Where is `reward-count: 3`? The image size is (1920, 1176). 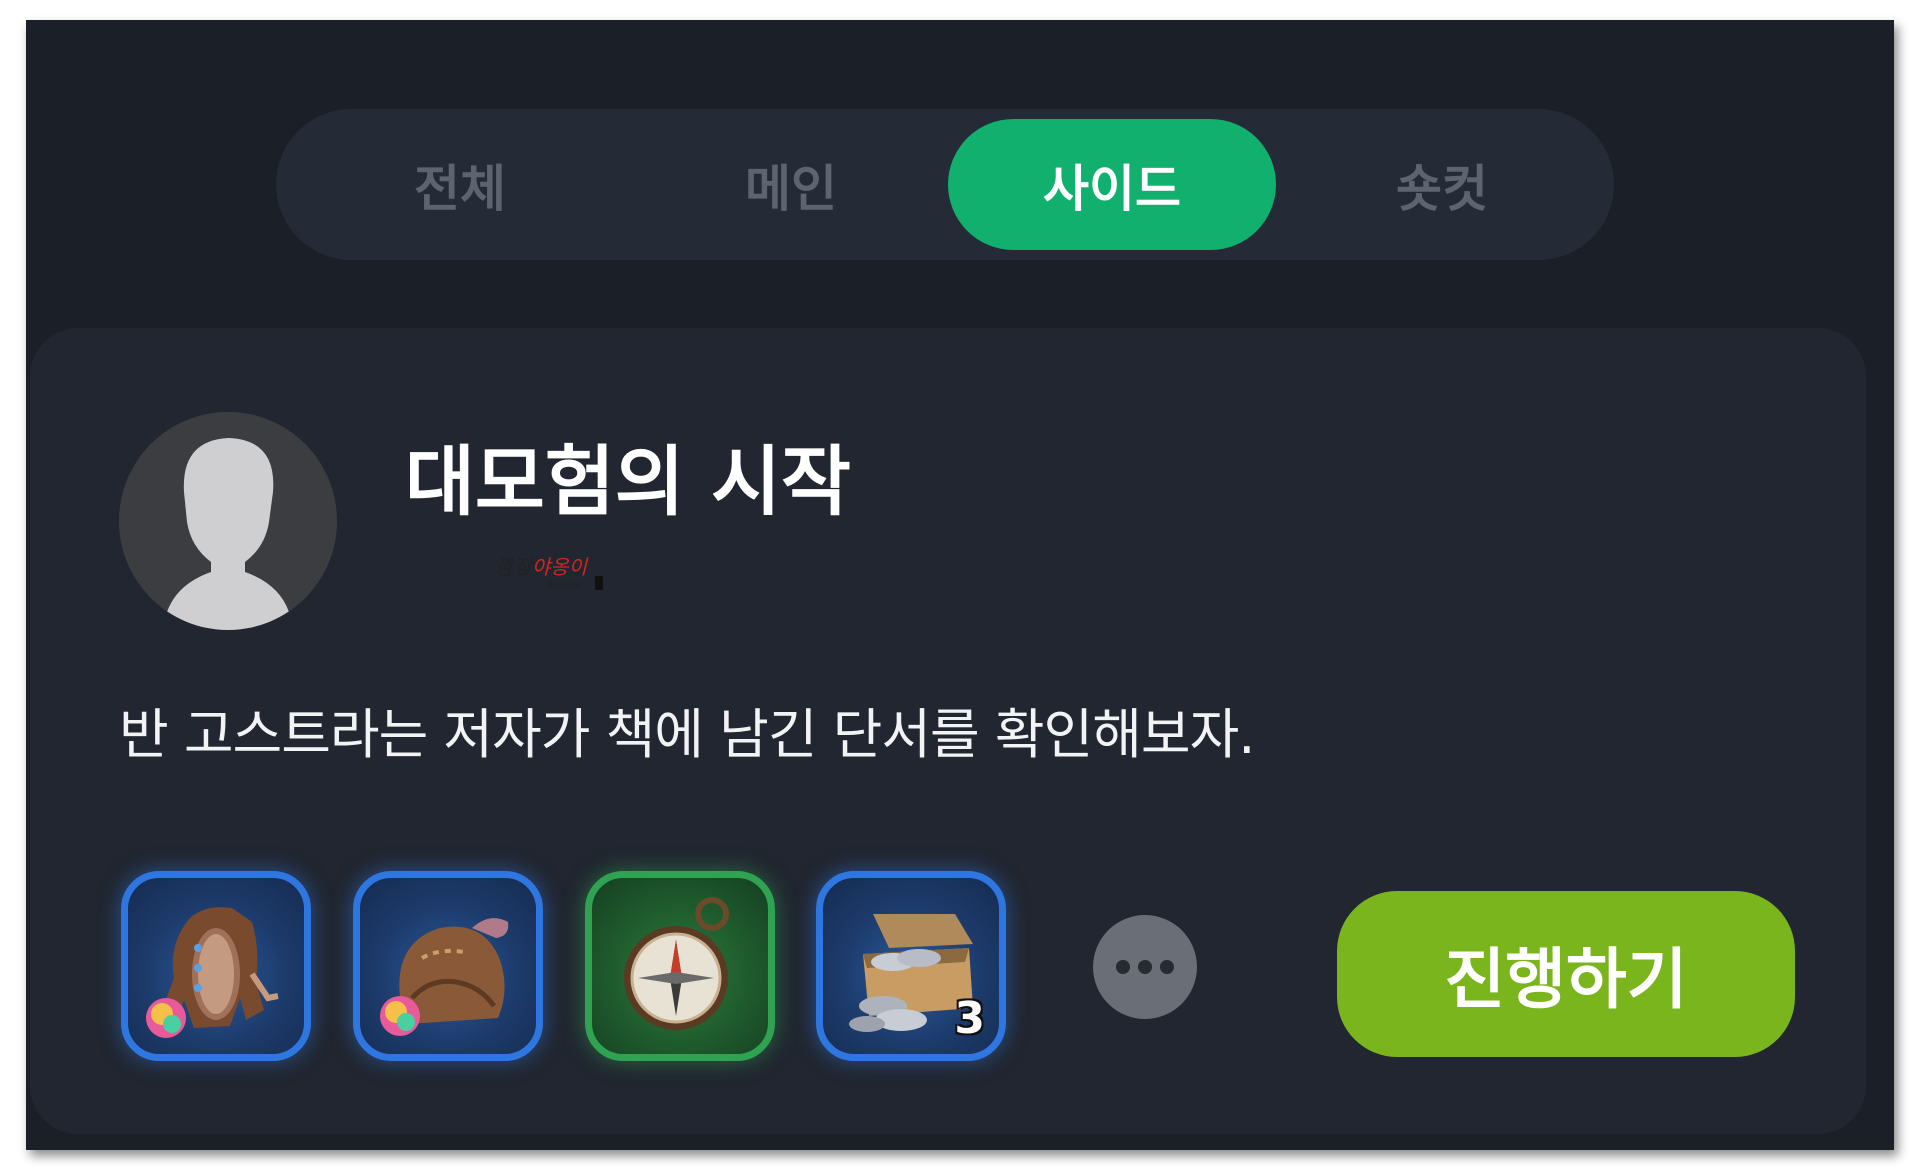 reward-count: 3 is located at coordinates (969, 1018).